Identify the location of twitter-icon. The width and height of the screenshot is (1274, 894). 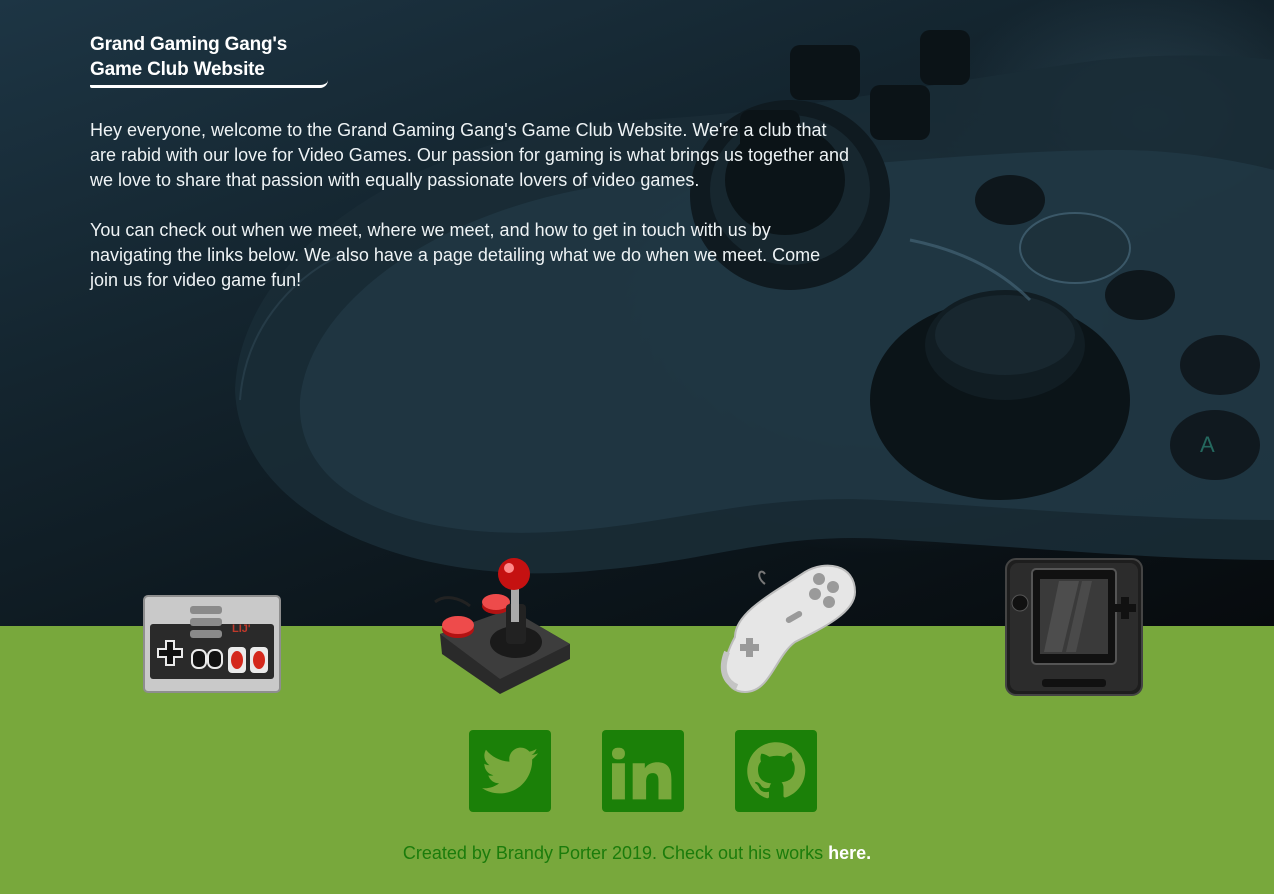
(510, 770).